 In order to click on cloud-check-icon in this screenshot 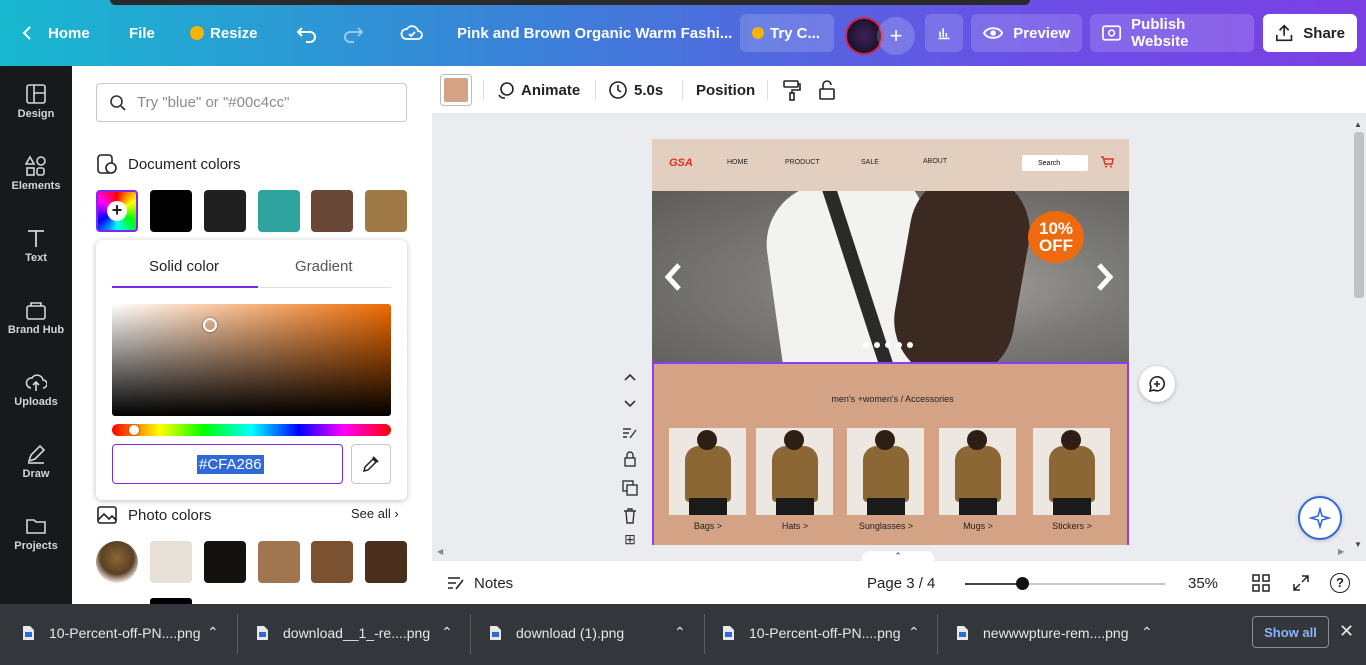, I will do `click(411, 32)`.